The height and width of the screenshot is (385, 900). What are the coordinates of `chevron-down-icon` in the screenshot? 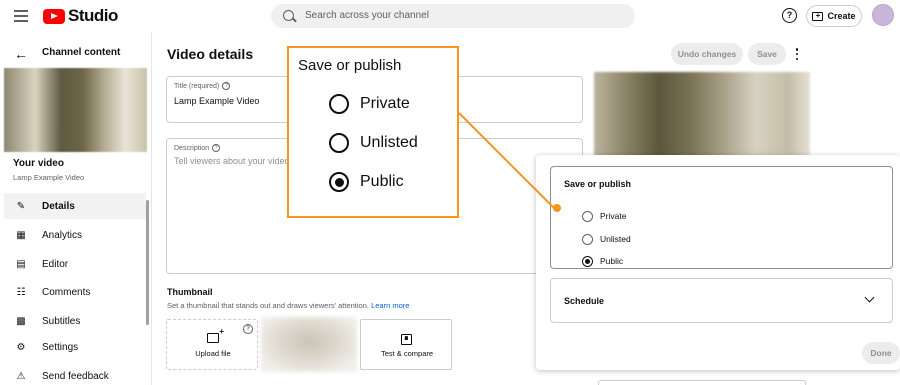 It's located at (869, 297).